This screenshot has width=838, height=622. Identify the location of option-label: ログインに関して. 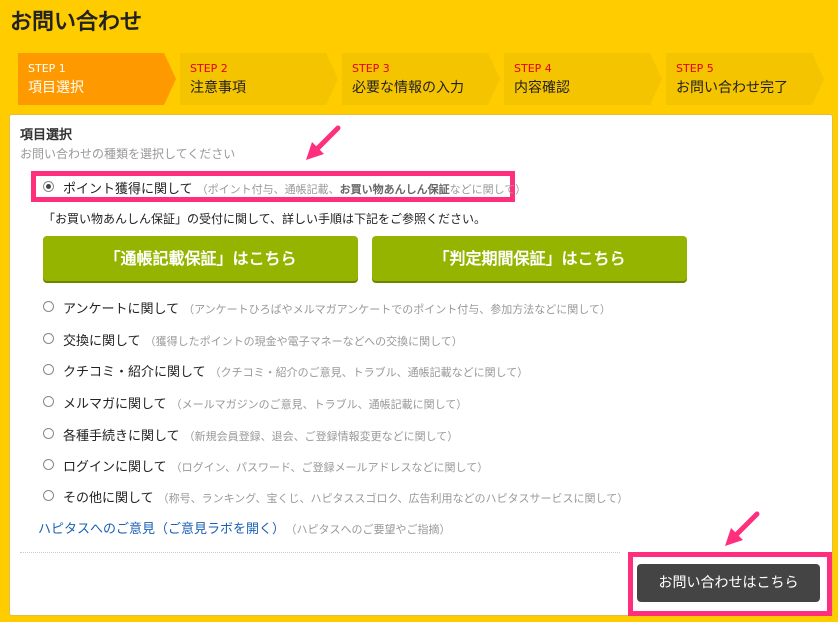
(115, 467).